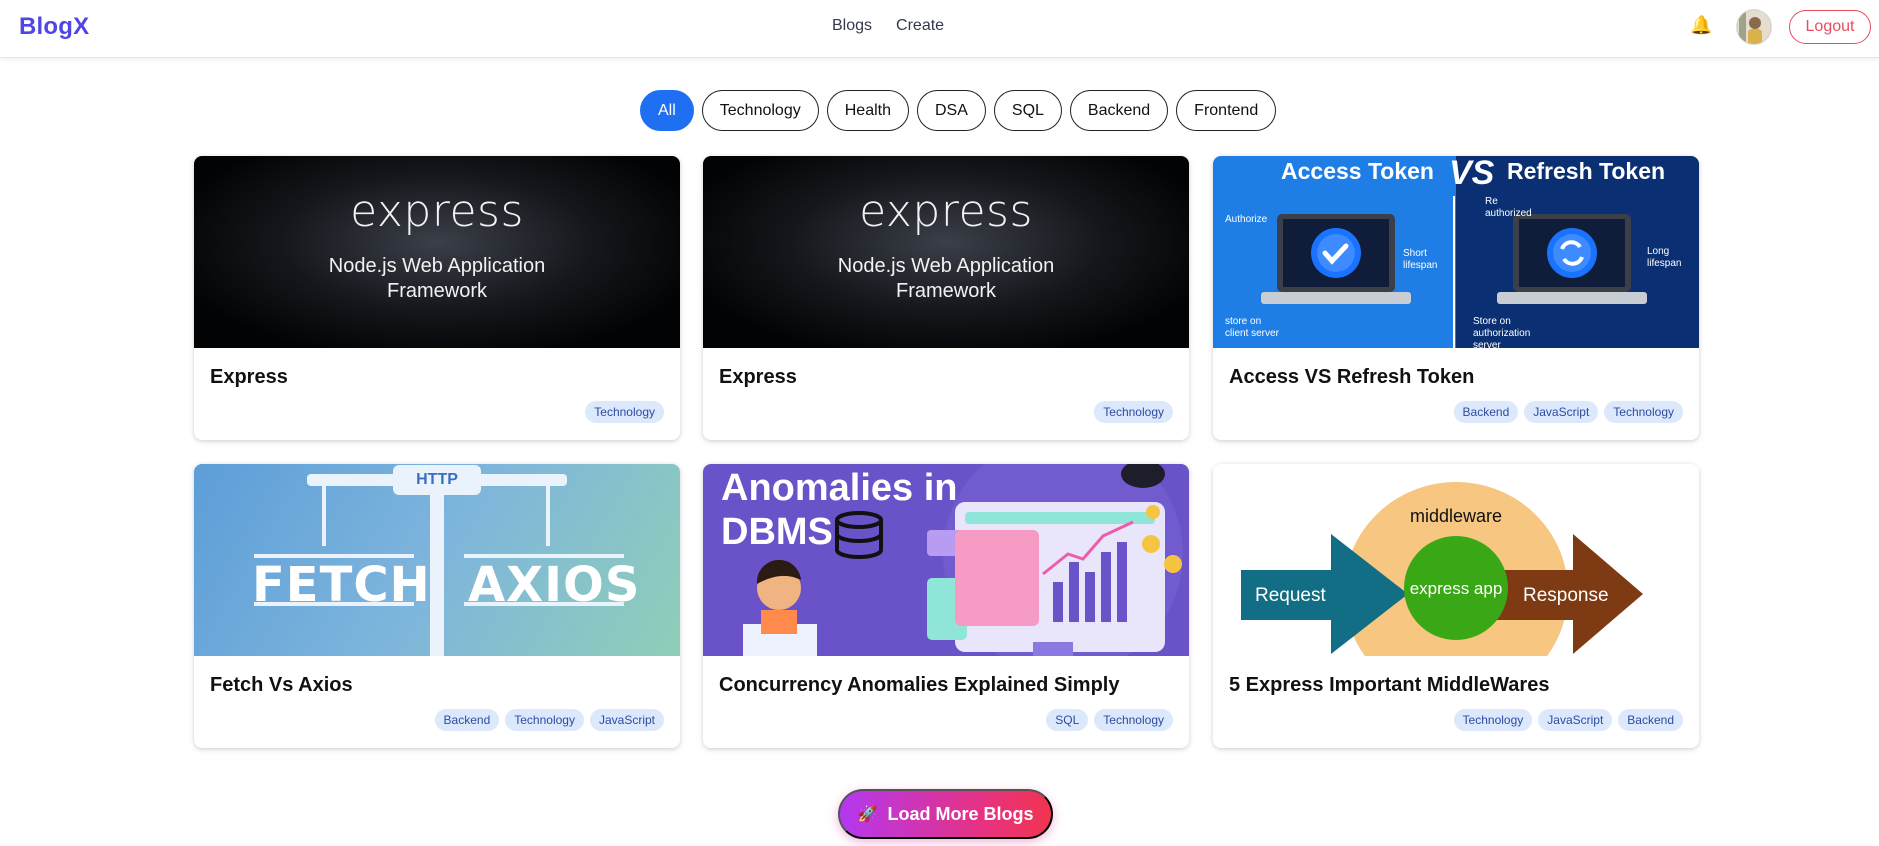 The width and height of the screenshot is (1879, 846). I want to click on thumbnail-note: Authorize, so click(1246, 219).